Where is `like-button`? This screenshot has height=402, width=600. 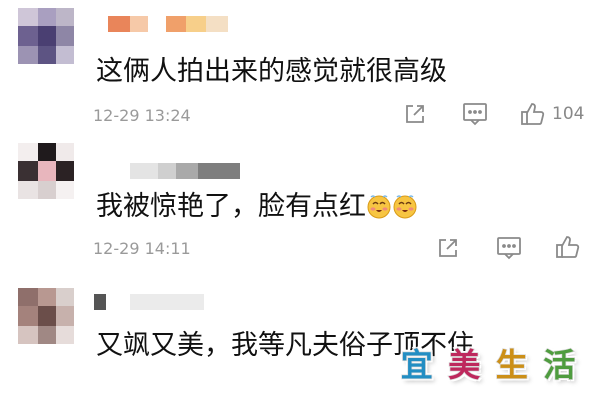 like-button is located at coordinates (568, 247).